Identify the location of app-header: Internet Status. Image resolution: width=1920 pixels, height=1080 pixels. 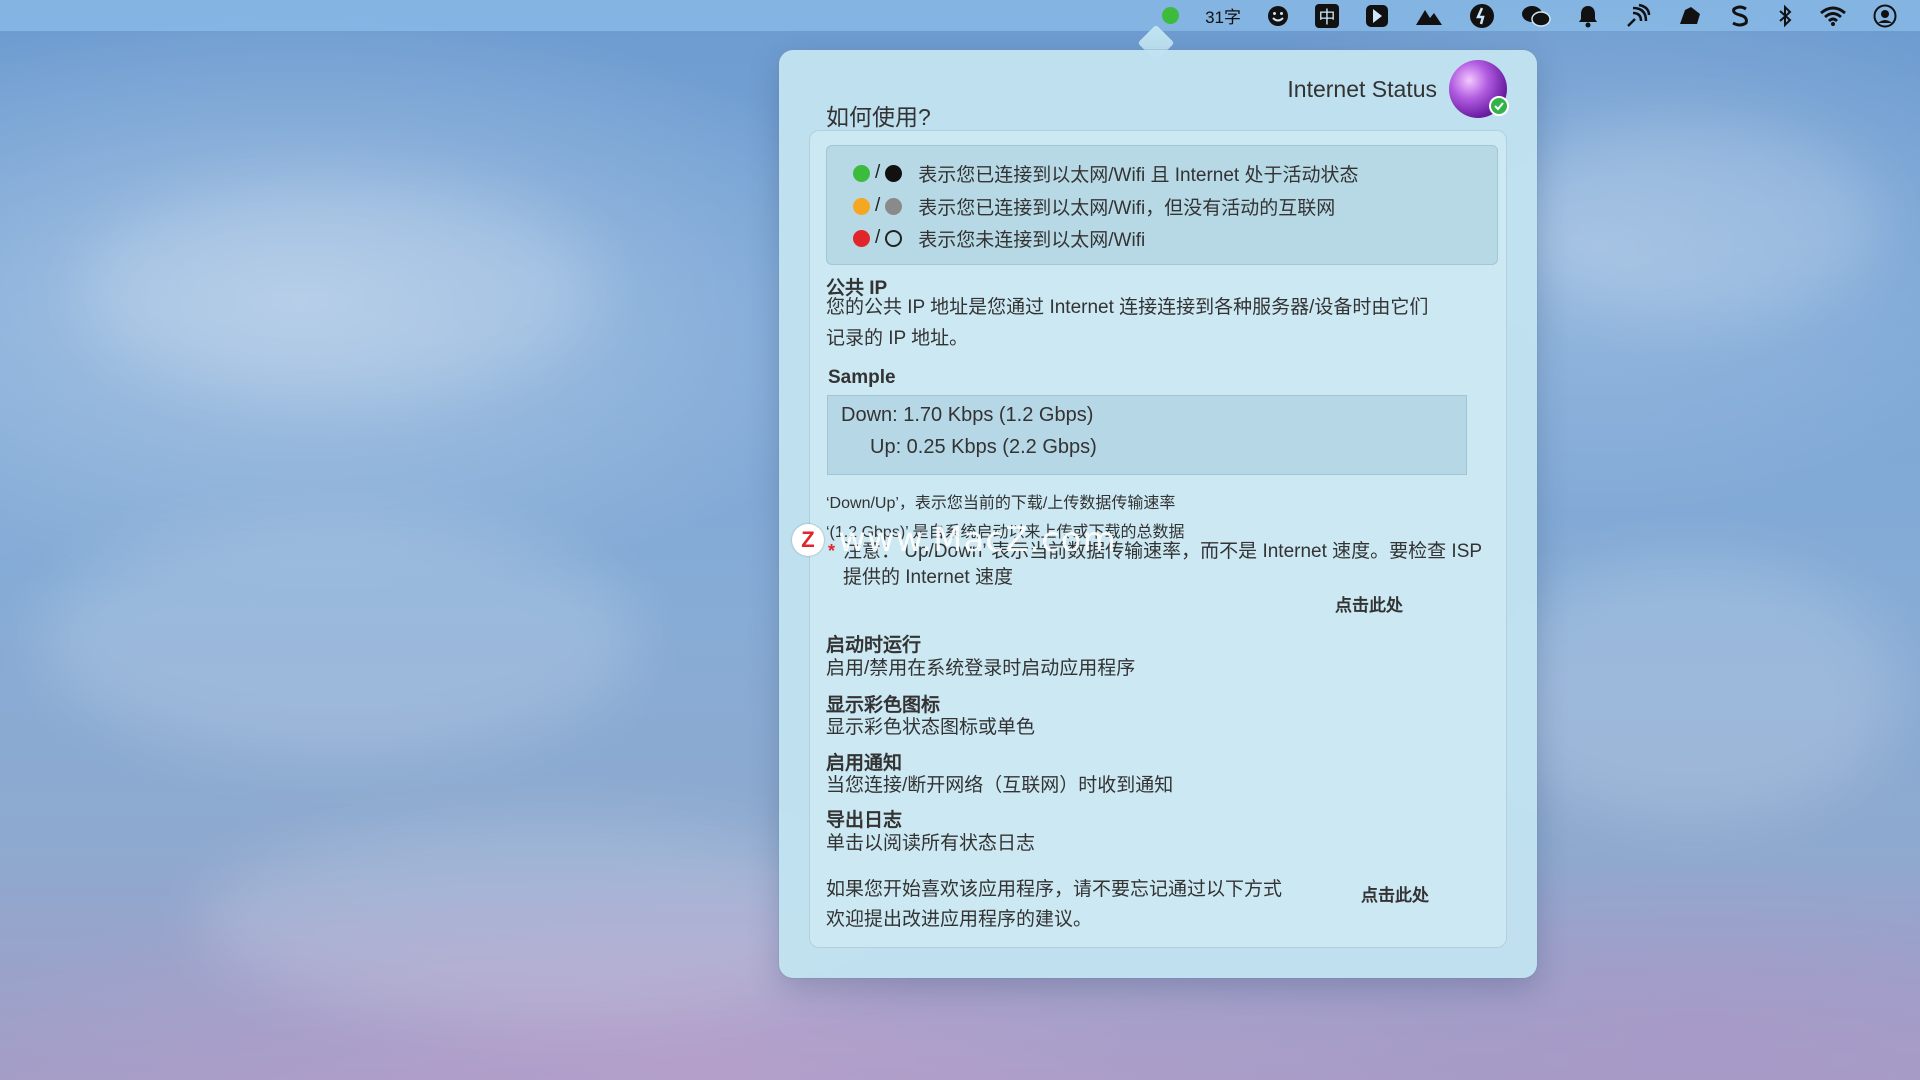
(1398, 89).